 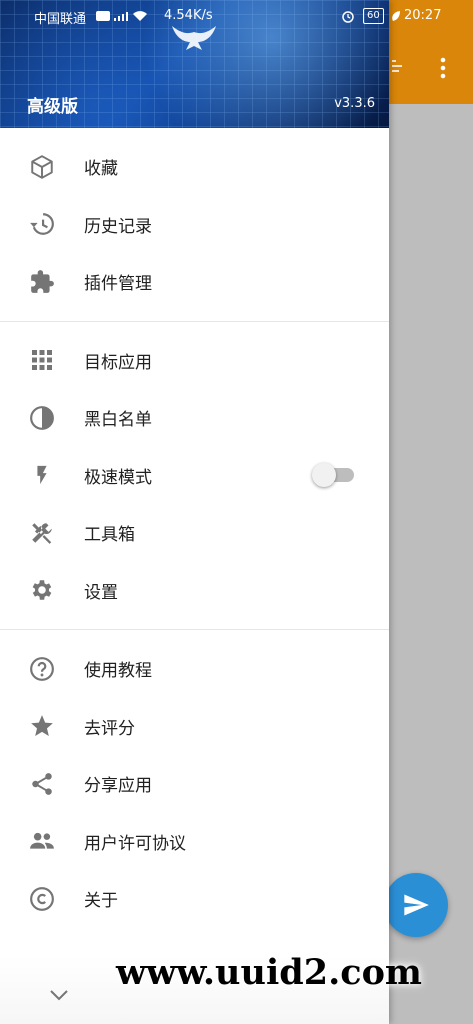 I want to click on menu-item-blackwhite-list: 黑白名单, so click(x=194, y=418).